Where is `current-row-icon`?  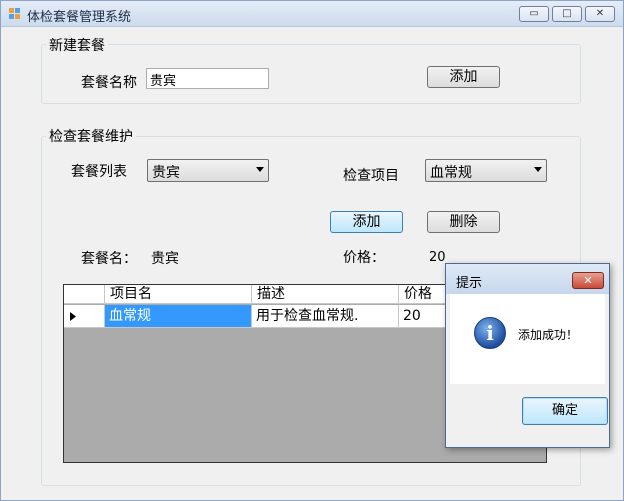
current-row-icon is located at coordinates (73, 316).